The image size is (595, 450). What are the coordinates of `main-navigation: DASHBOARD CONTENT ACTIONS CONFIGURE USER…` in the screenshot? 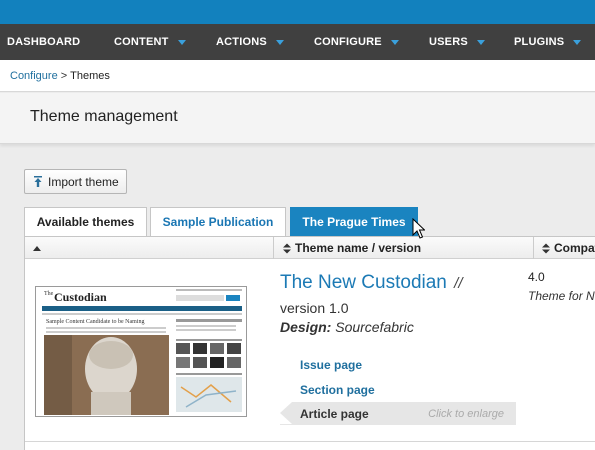 It's located at (297, 42).